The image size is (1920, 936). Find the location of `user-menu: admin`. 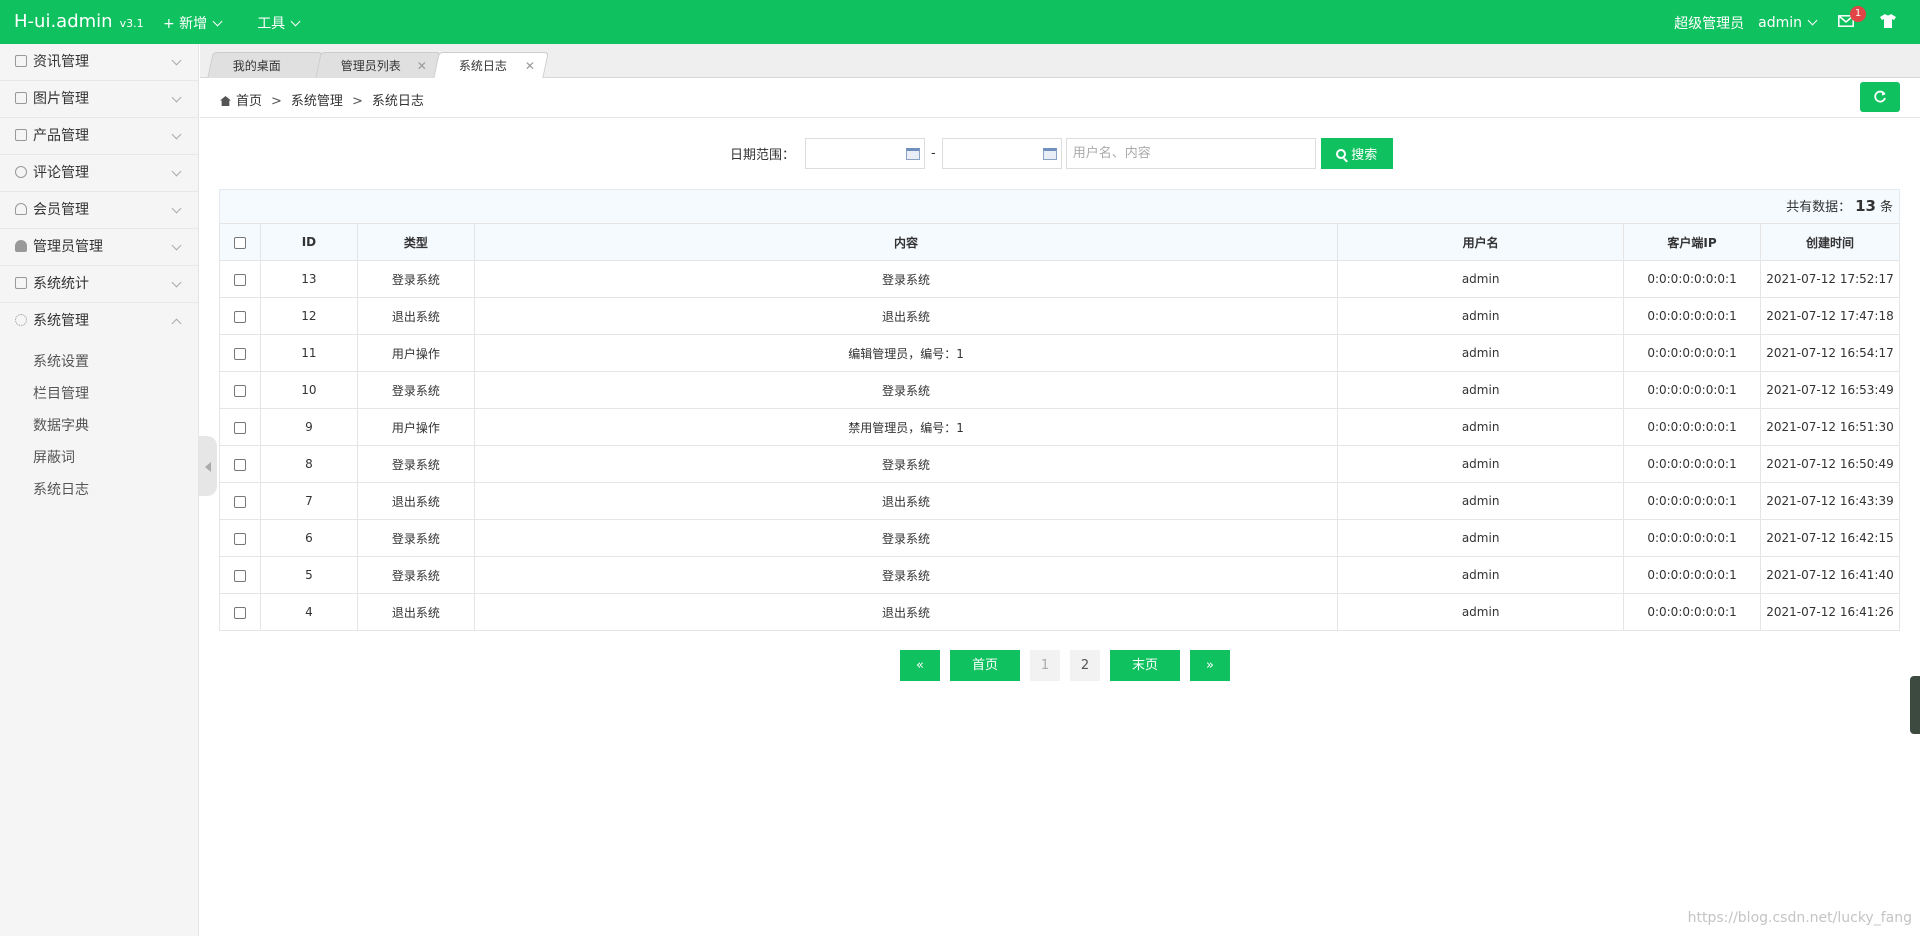

user-menu: admin is located at coordinates (1788, 23).